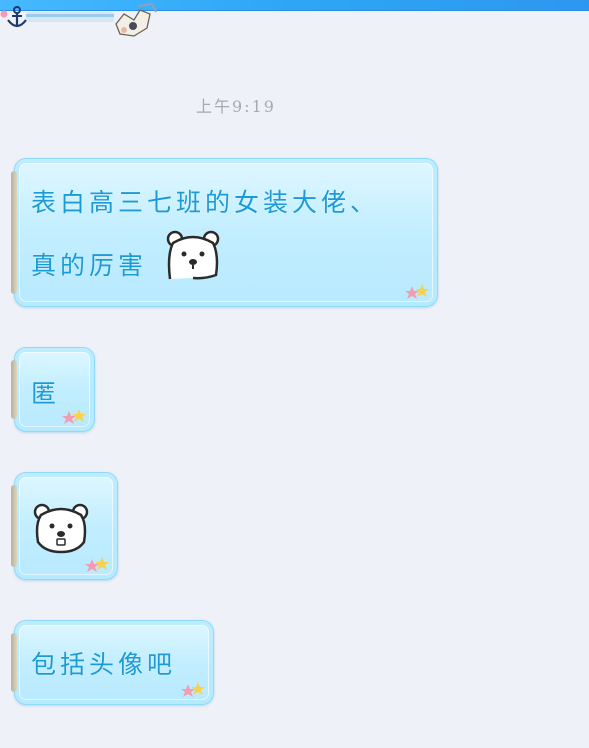  What do you see at coordinates (17, 17) in the screenshot?
I see `anchor-icon` at bounding box center [17, 17].